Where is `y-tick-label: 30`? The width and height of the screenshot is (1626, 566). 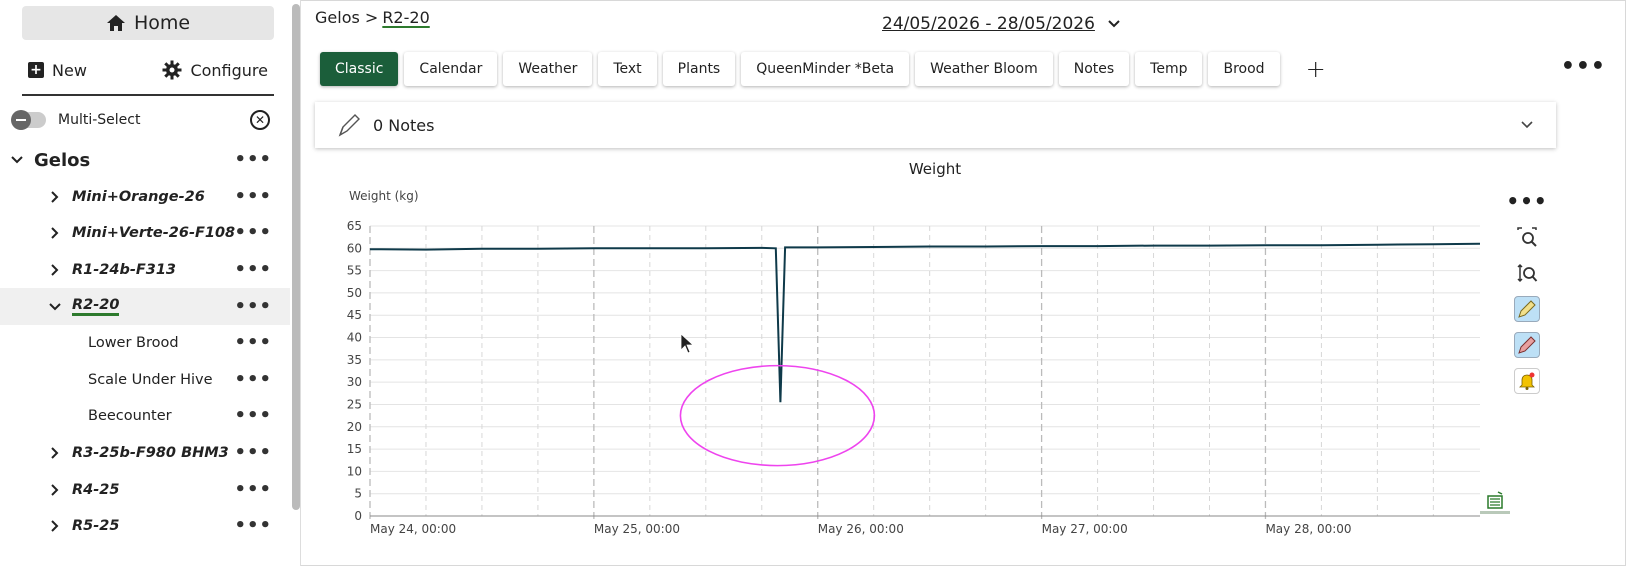 y-tick-label: 30 is located at coordinates (354, 382).